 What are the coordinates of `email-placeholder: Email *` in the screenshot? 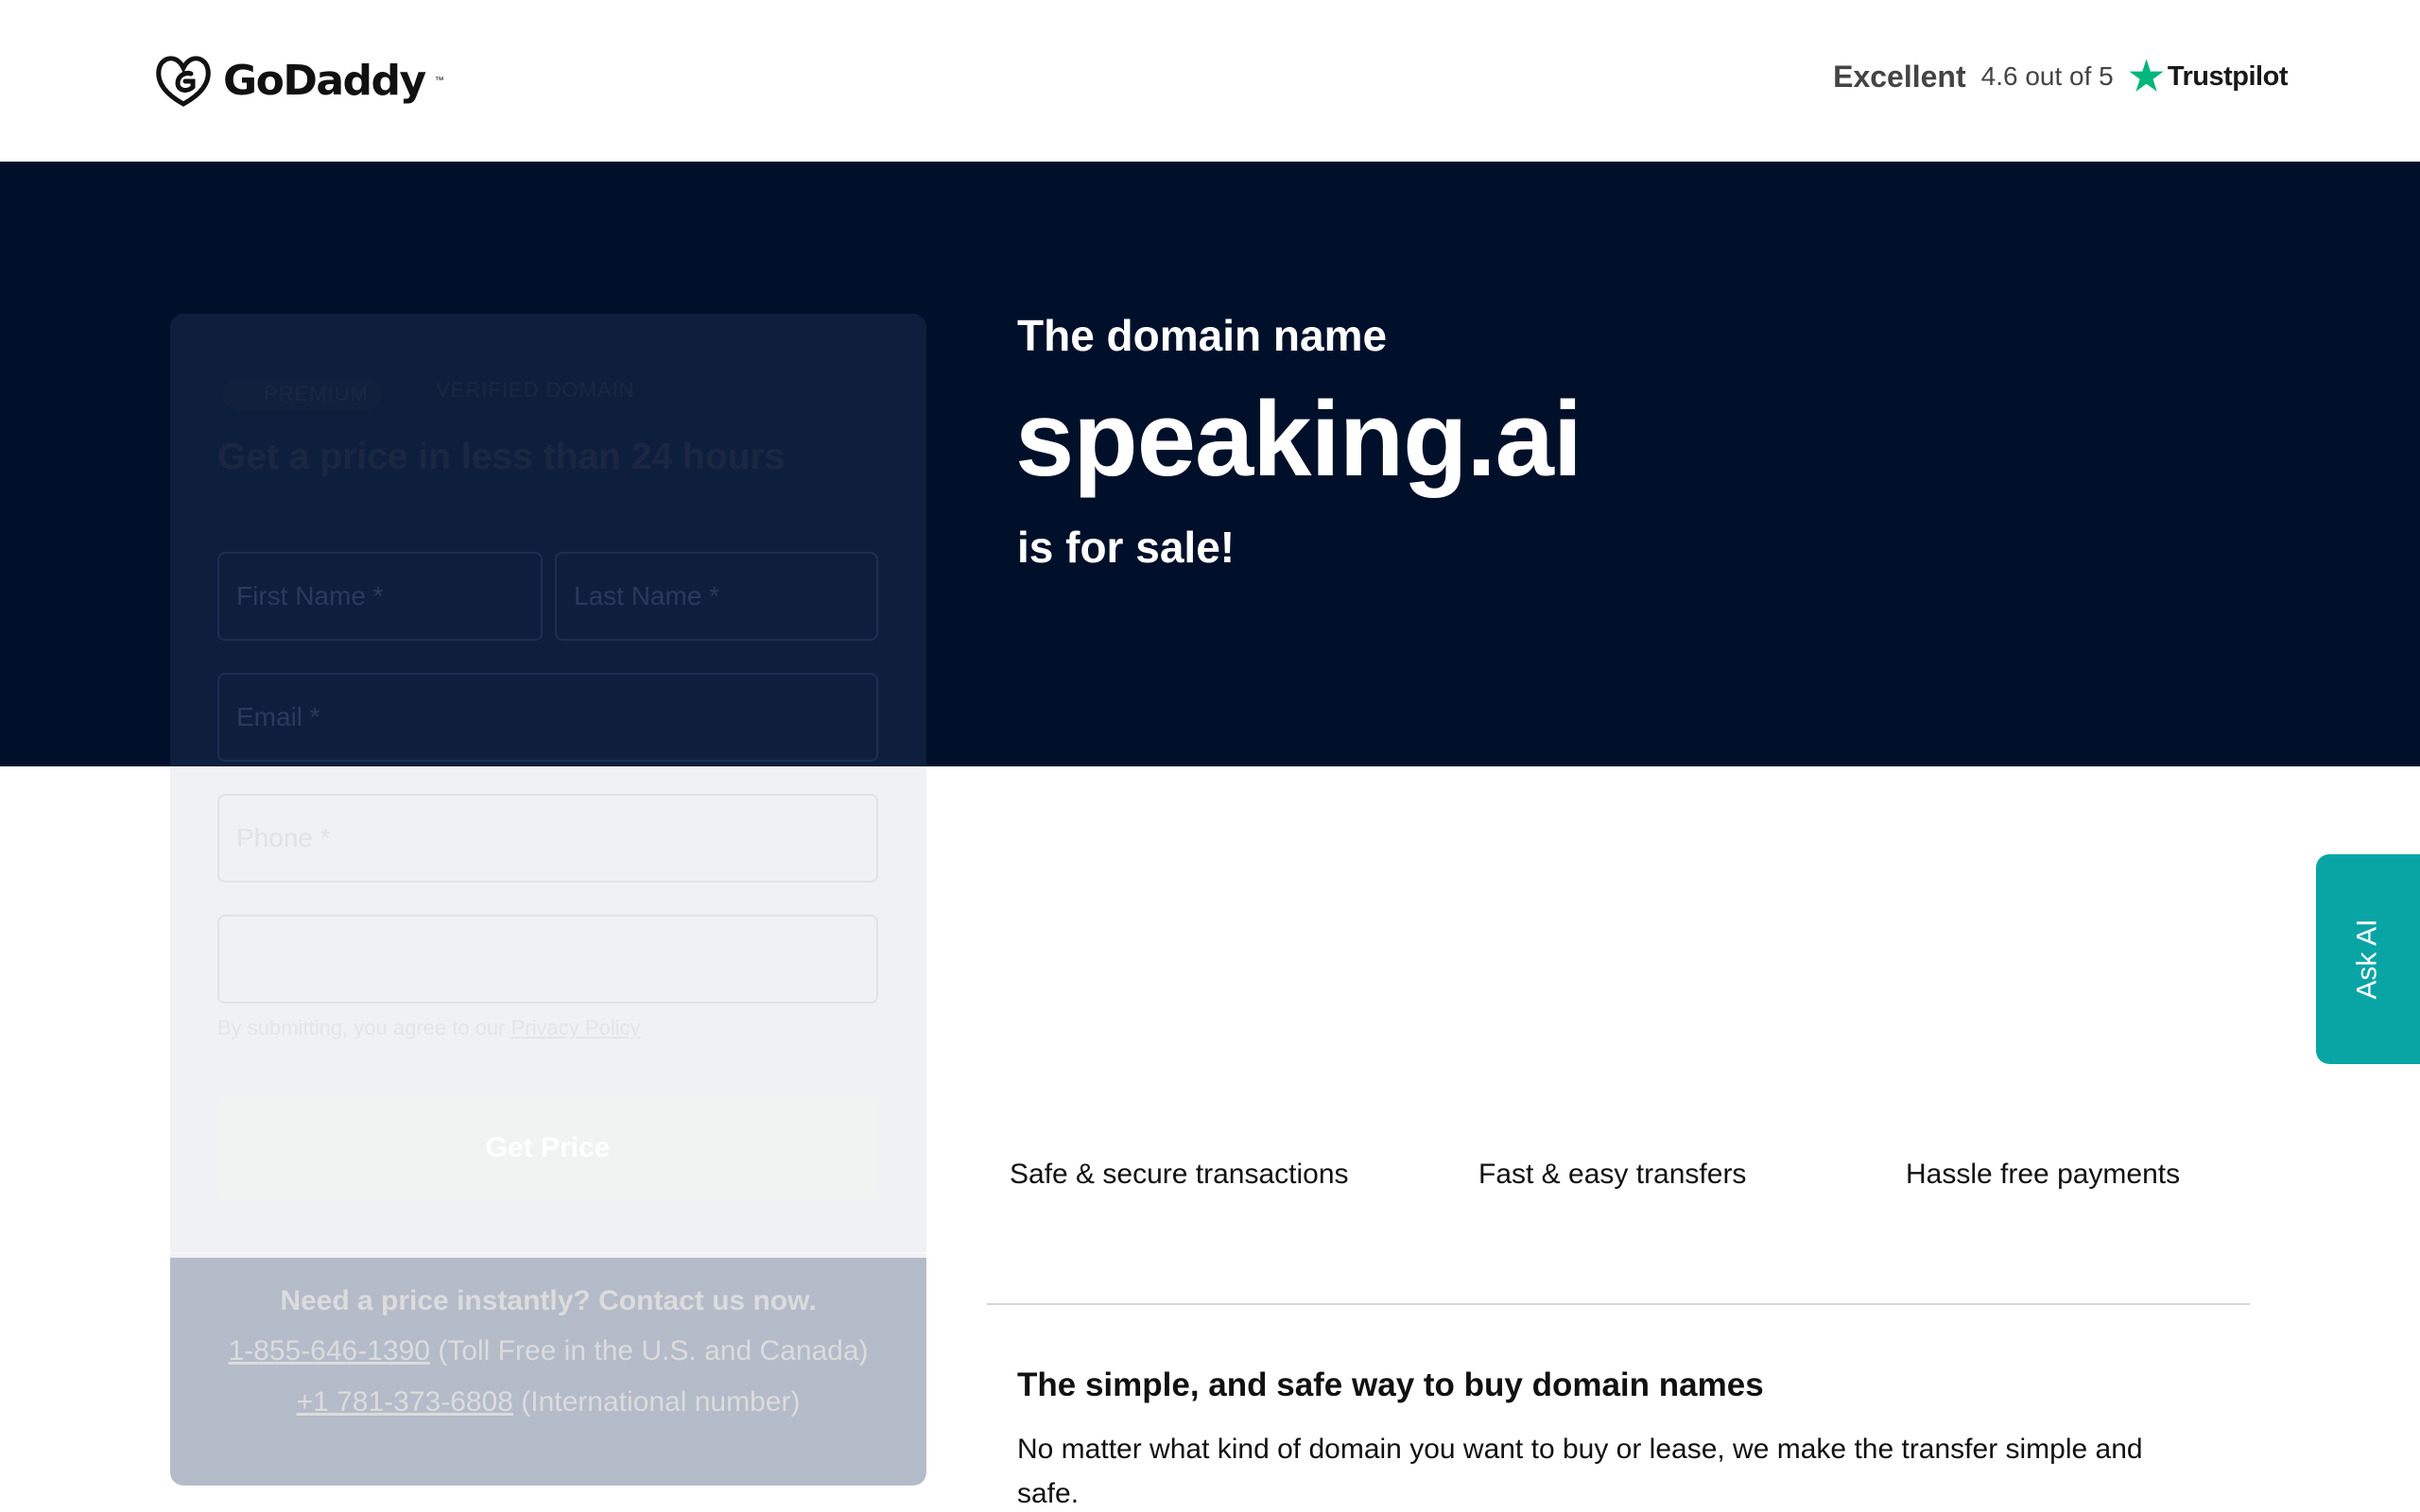 It's located at (278, 716).